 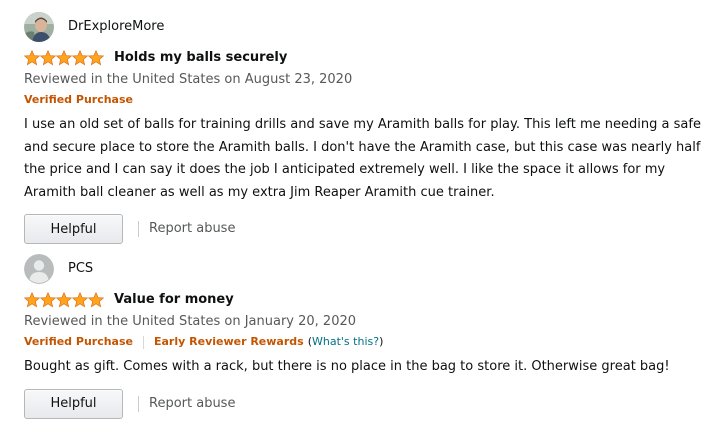 I want to click on review-badges: Verified Purchase, so click(x=366, y=100).